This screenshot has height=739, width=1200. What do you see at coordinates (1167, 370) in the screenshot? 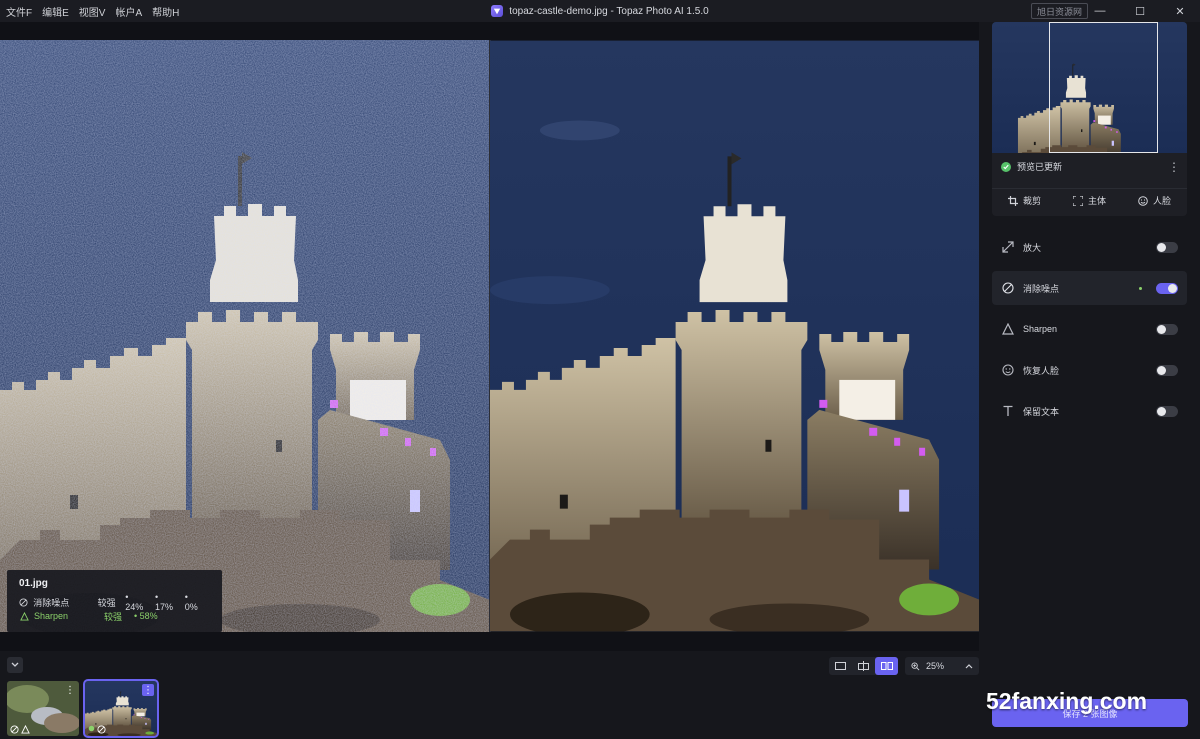
I see `face-recovery-toggle` at bounding box center [1167, 370].